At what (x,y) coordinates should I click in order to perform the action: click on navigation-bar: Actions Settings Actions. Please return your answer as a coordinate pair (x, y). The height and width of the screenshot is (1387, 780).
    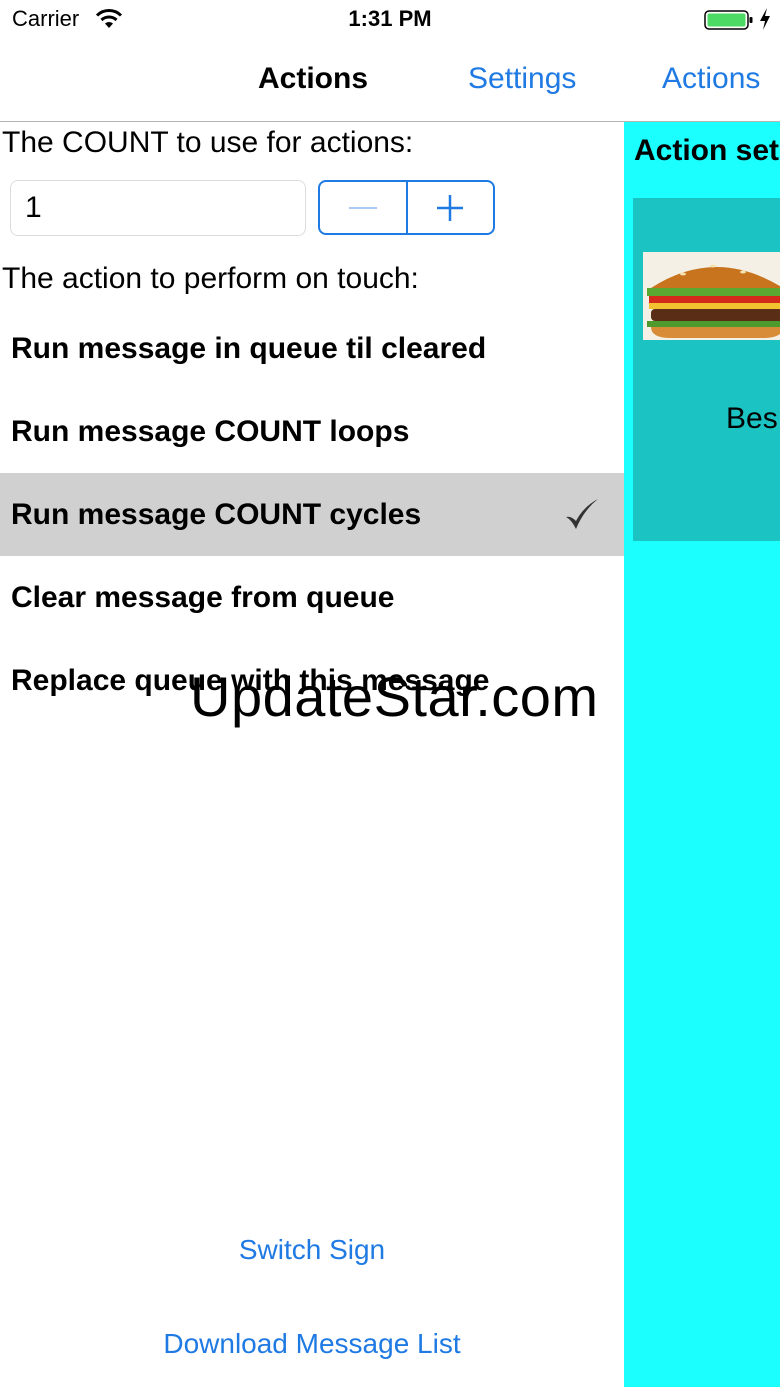
    Looking at the image, I should click on (390, 81).